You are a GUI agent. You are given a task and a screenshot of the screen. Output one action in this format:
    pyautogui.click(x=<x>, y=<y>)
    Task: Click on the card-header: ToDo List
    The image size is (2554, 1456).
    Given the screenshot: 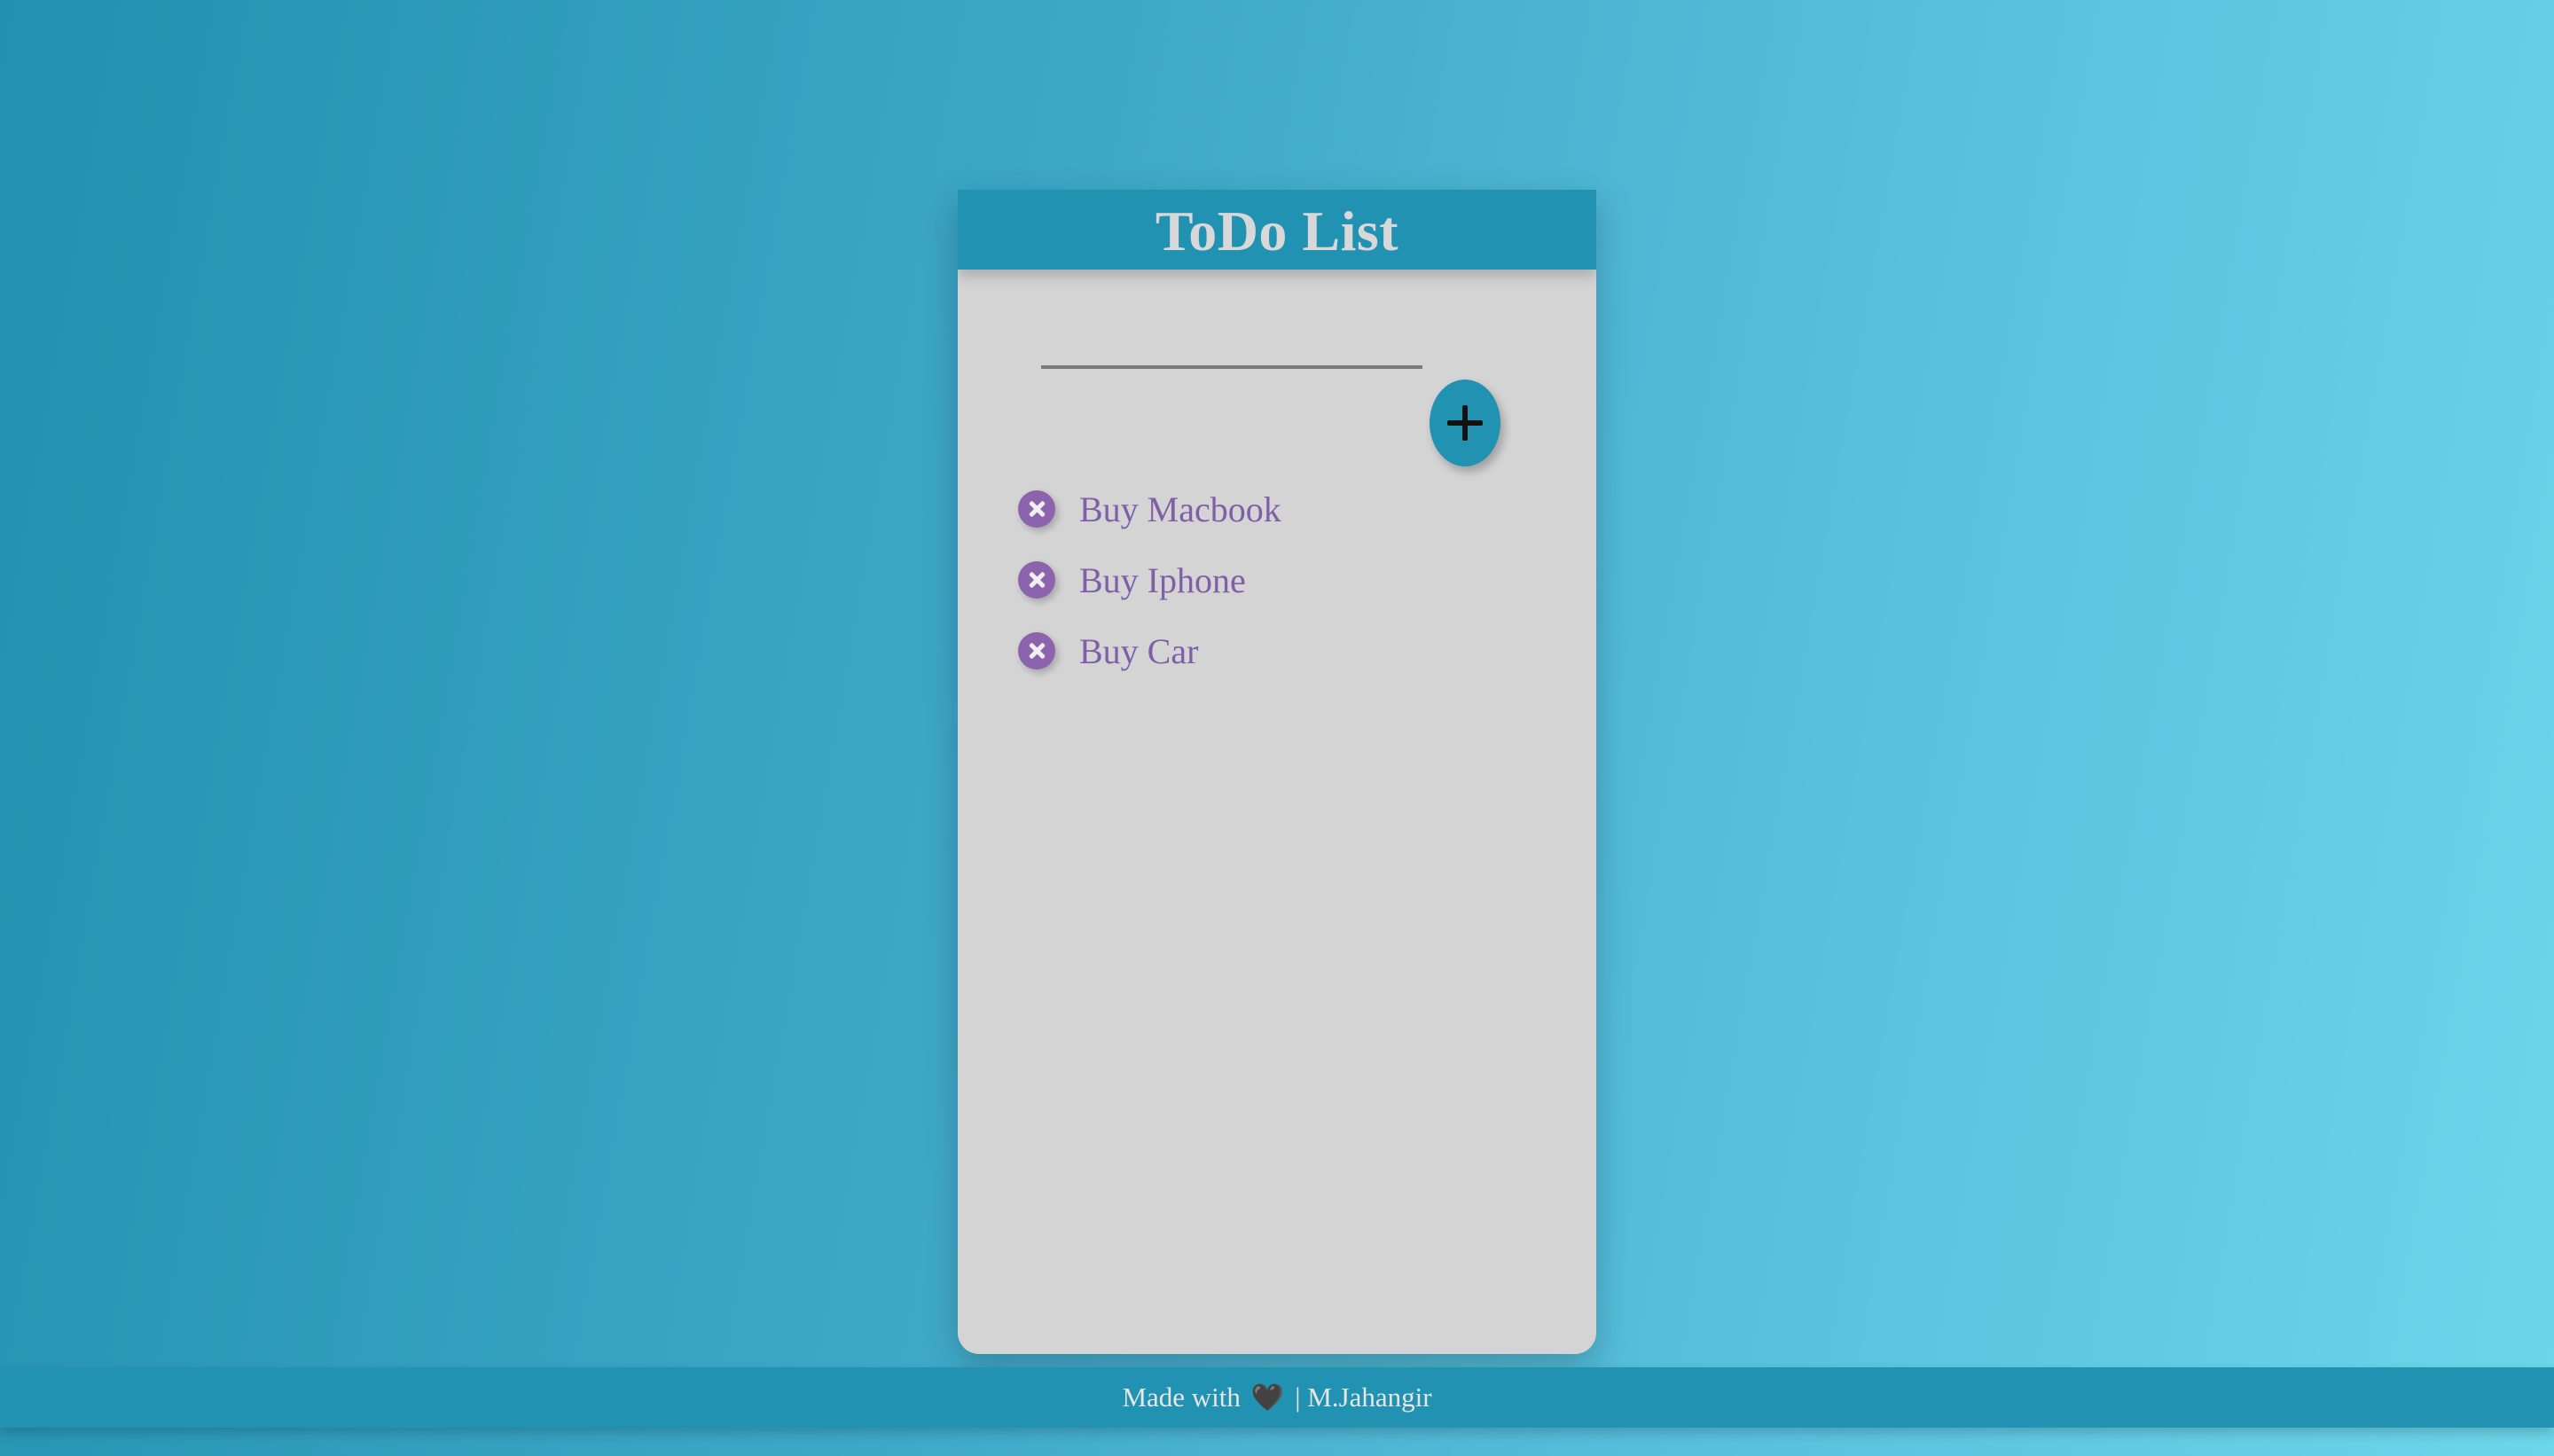 What is the action you would take?
    pyautogui.click(x=1277, y=230)
    